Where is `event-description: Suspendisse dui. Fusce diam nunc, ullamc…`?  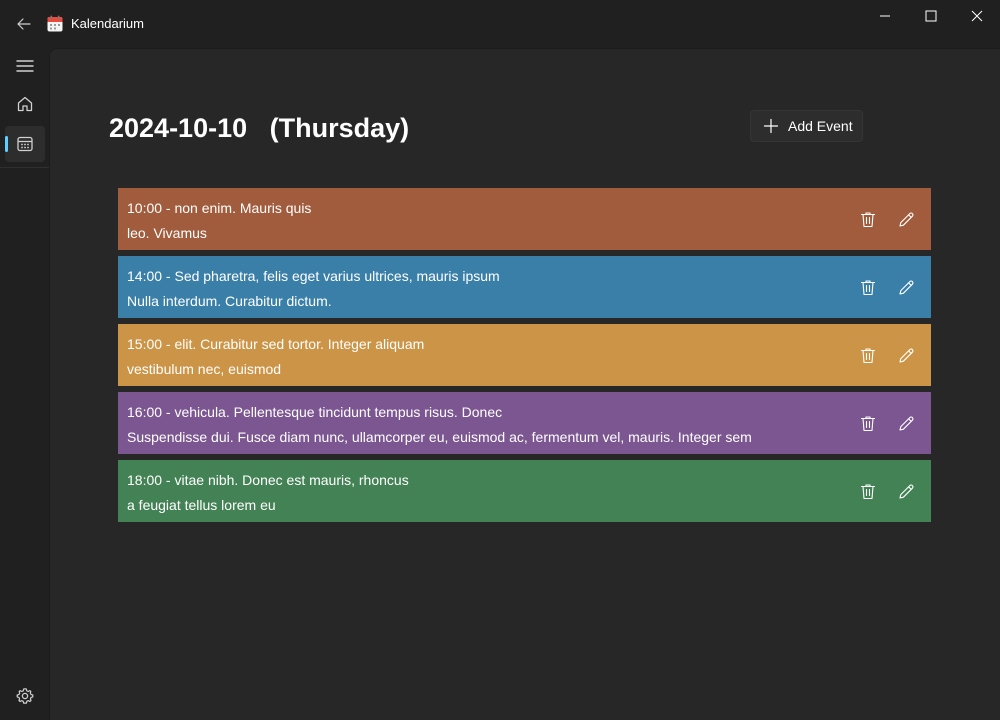
event-description: Suspendisse dui. Fusce diam nunc, ullamc… is located at coordinates (439, 437).